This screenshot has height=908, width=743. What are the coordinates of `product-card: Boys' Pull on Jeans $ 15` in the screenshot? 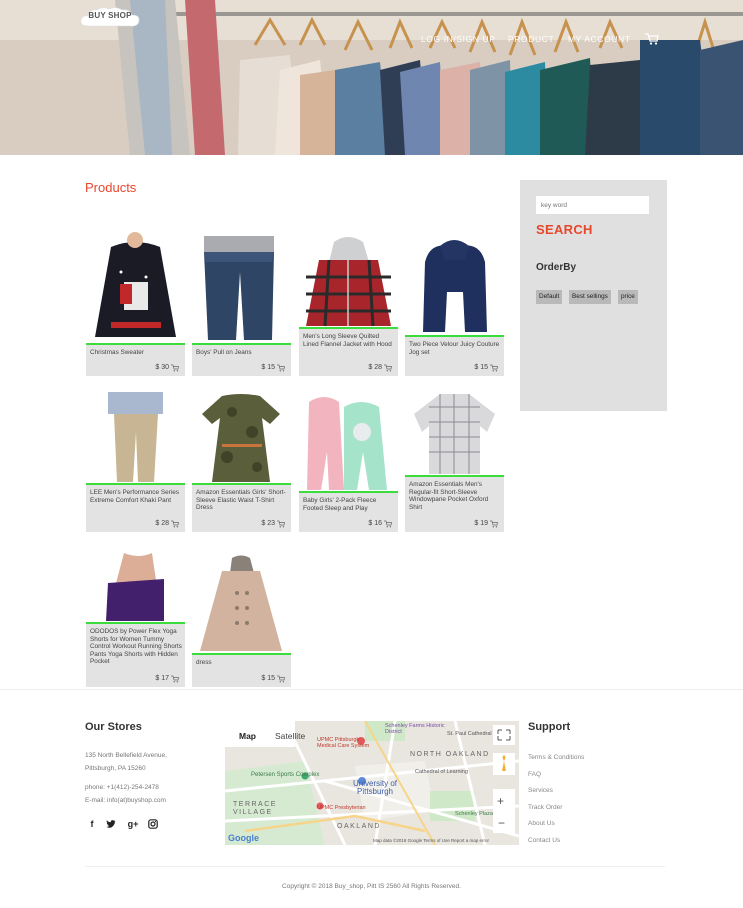 It's located at (241, 304).